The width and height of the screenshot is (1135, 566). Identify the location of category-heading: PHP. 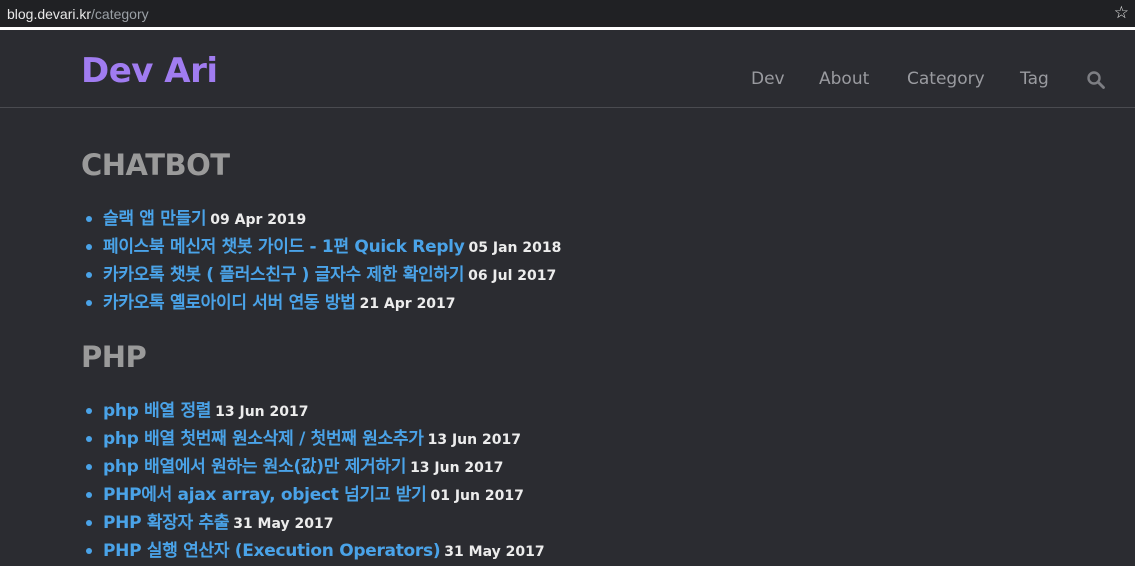
(114, 357).